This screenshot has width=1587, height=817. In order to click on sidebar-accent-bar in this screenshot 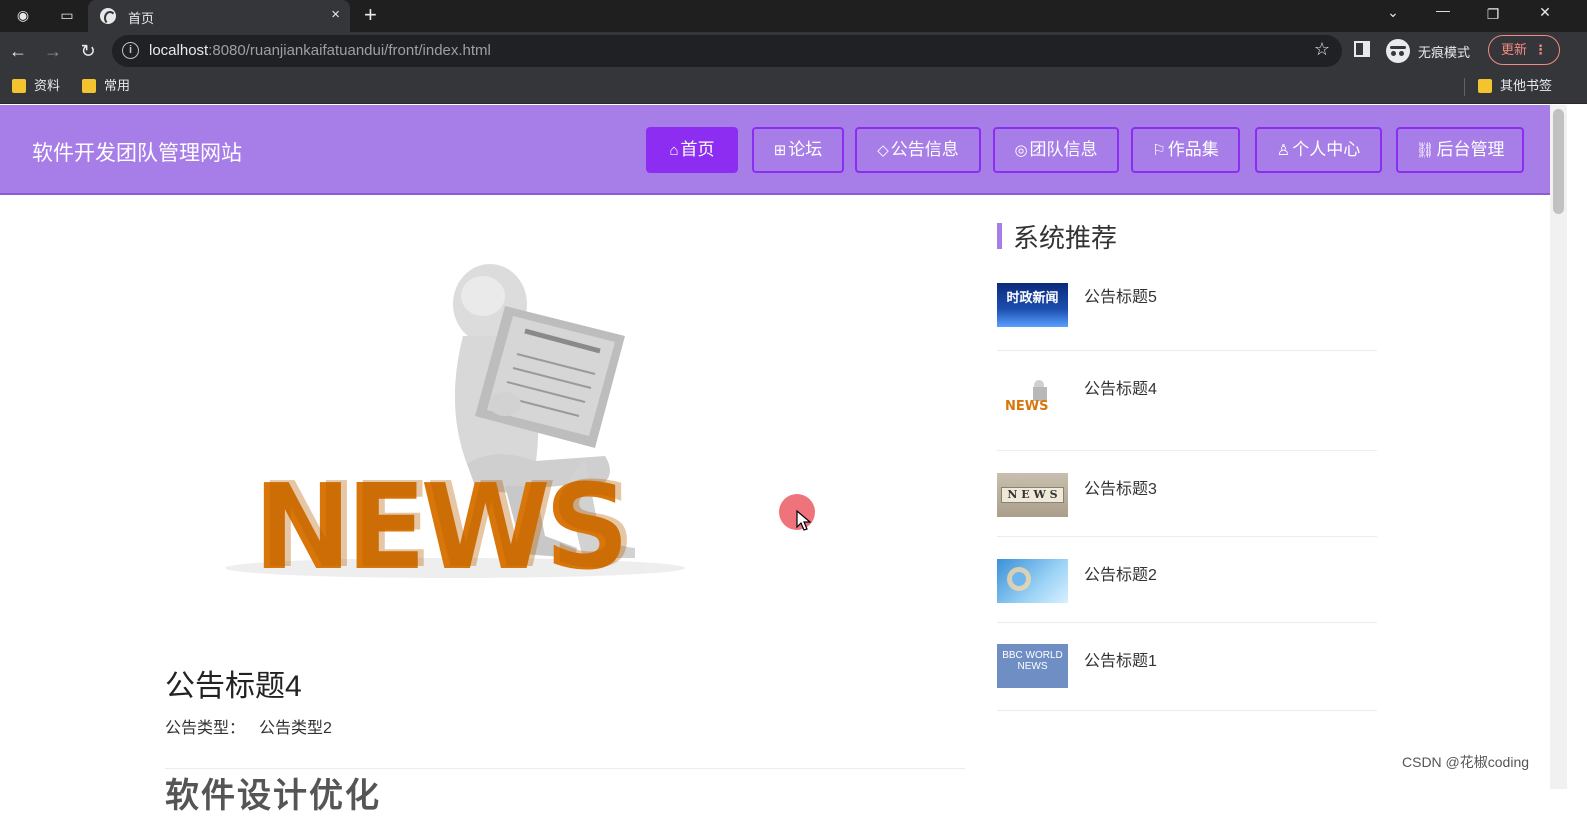, I will do `click(999, 236)`.